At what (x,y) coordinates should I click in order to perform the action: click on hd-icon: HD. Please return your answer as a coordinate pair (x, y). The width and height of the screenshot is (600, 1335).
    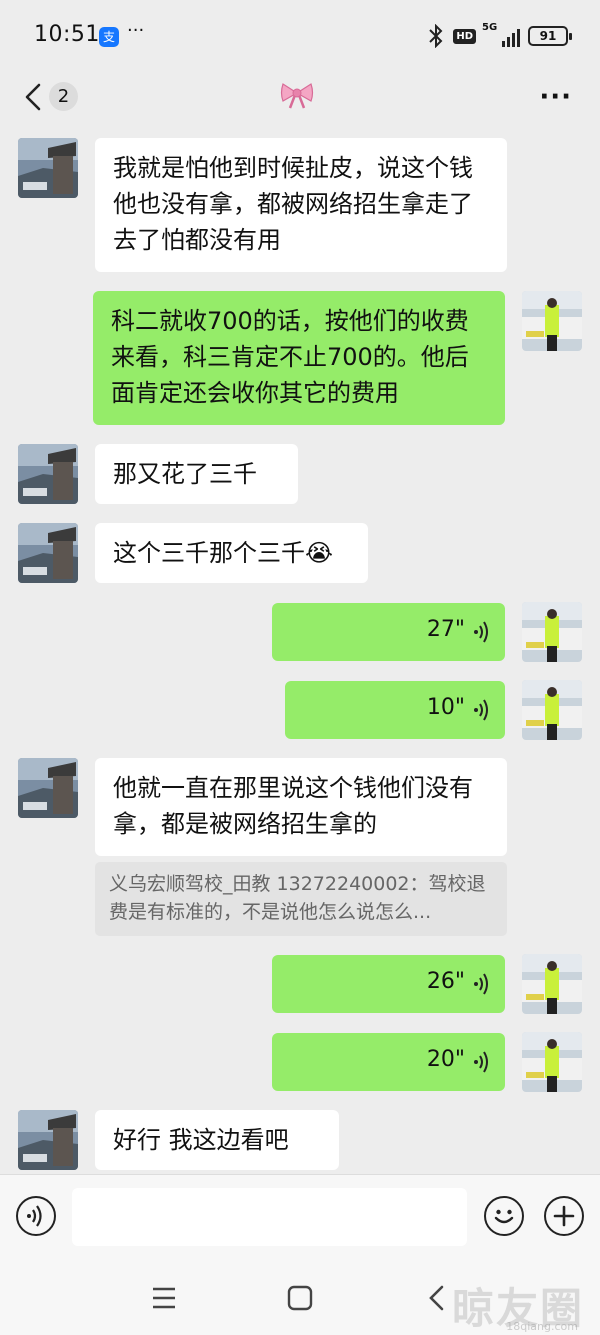
    Looking at the image, I should click on (464, 36).